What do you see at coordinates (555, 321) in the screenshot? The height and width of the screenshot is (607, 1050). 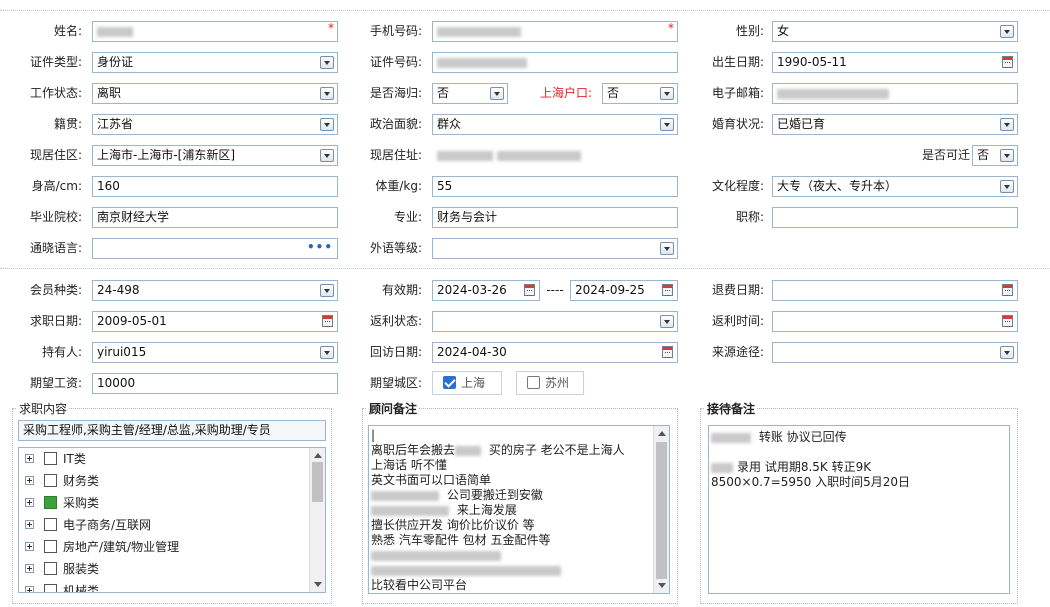 I see `rebate-status-select` at bounding box center [555, 321].